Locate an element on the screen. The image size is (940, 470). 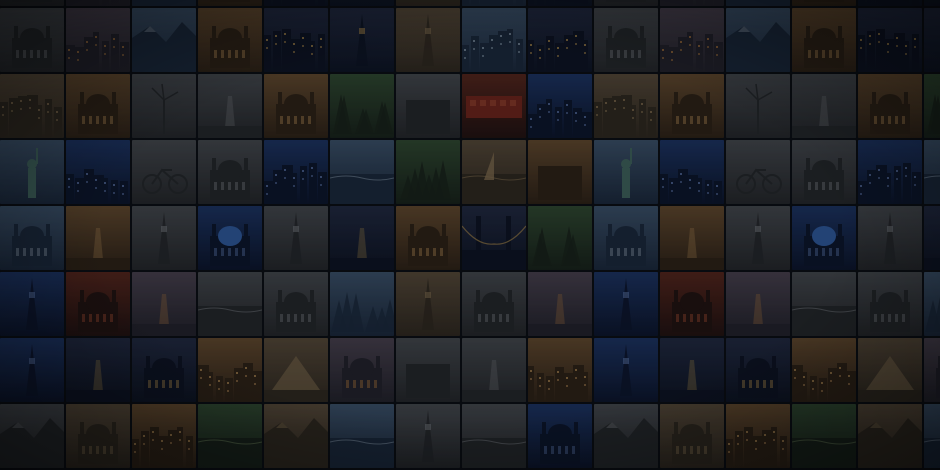
photo-blue-dome is located at coordinates (230, 238).